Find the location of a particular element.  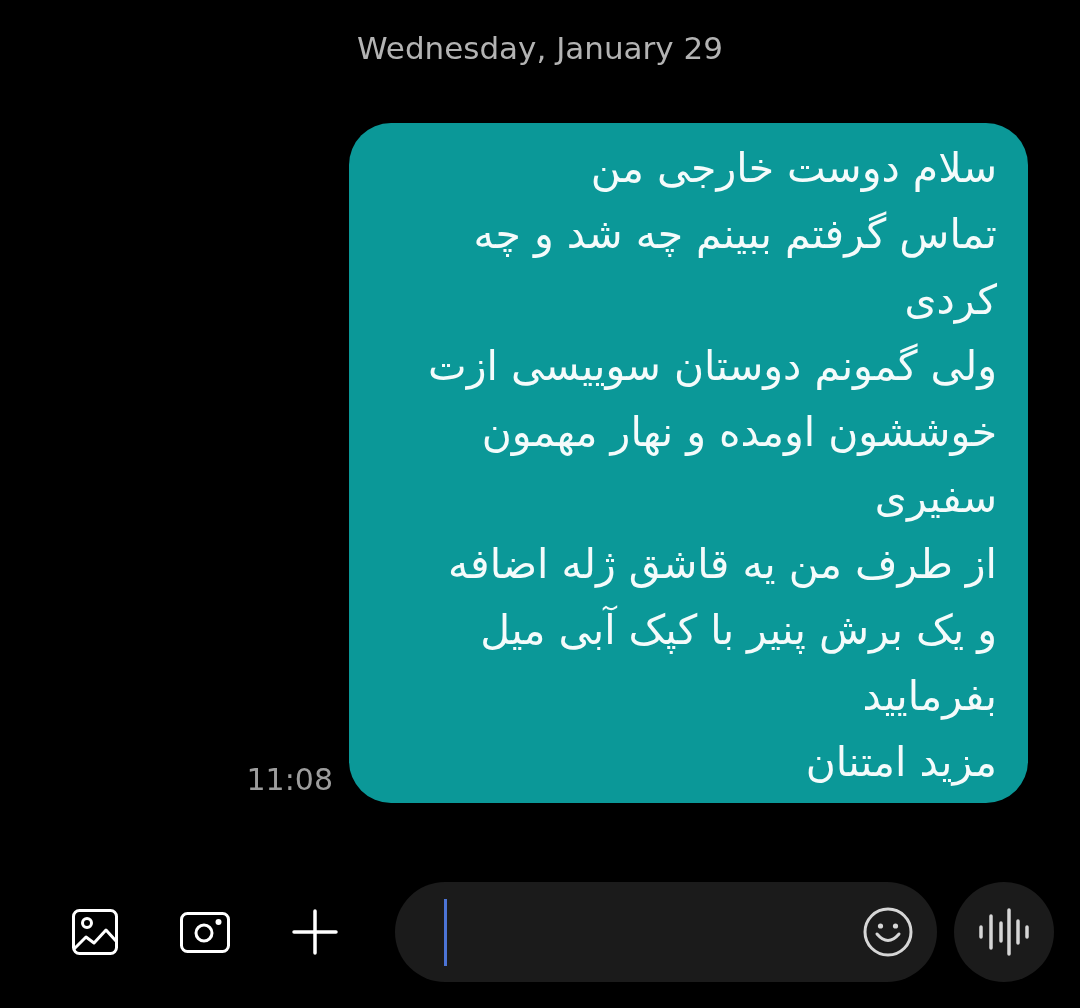

emoji-button is located at coordinates (888, 932).